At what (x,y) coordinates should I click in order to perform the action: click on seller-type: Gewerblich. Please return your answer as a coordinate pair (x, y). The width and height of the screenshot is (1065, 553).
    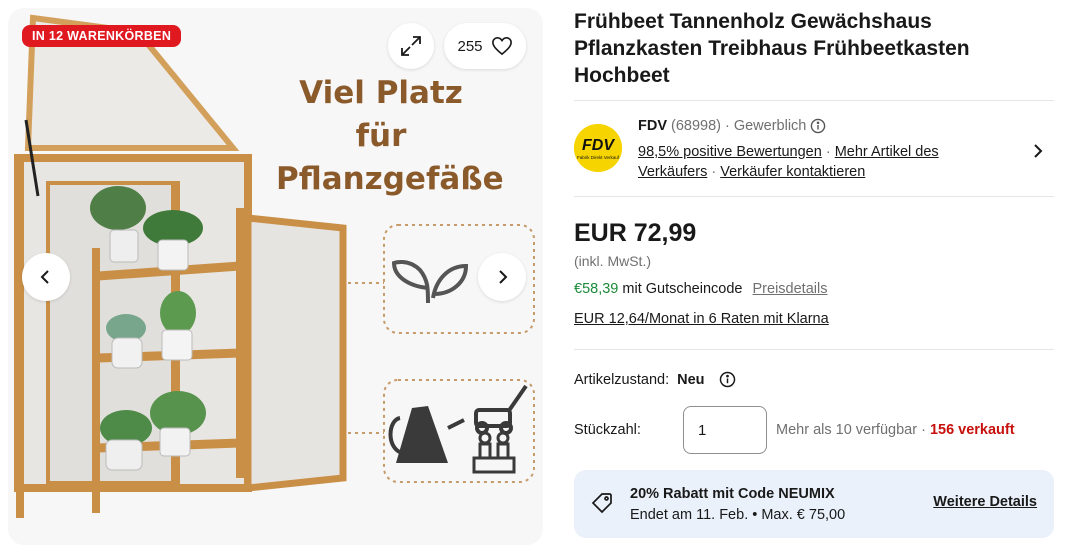
    Looking at the image, I should click on (770, 126).